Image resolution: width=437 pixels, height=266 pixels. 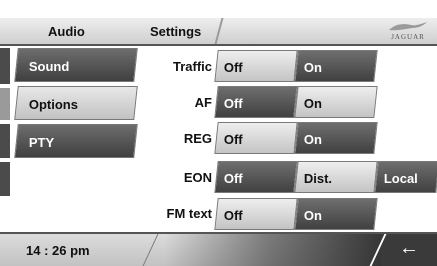 I want to click on af-label: AF, so click(x=203, y=102).